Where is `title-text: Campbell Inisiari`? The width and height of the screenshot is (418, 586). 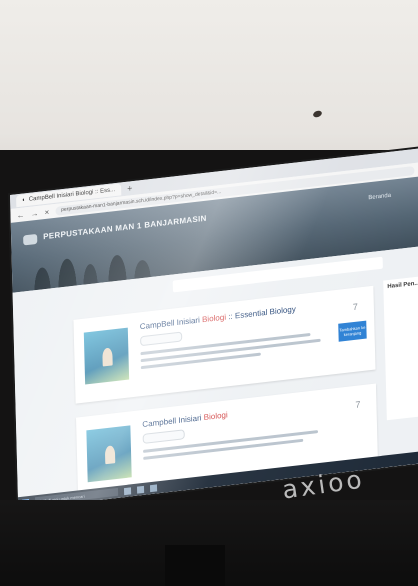
title-text: Campbell Inisiari is located at coordinates (173, 421).